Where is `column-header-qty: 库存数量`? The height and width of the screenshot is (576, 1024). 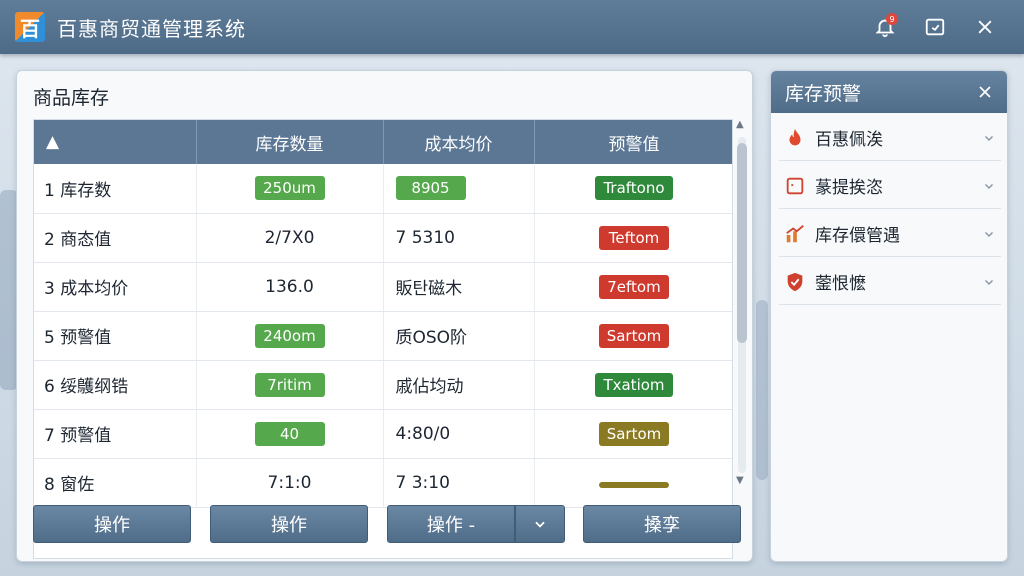
column-header-qty: 库存数量 is located at coordinates (290, 142).